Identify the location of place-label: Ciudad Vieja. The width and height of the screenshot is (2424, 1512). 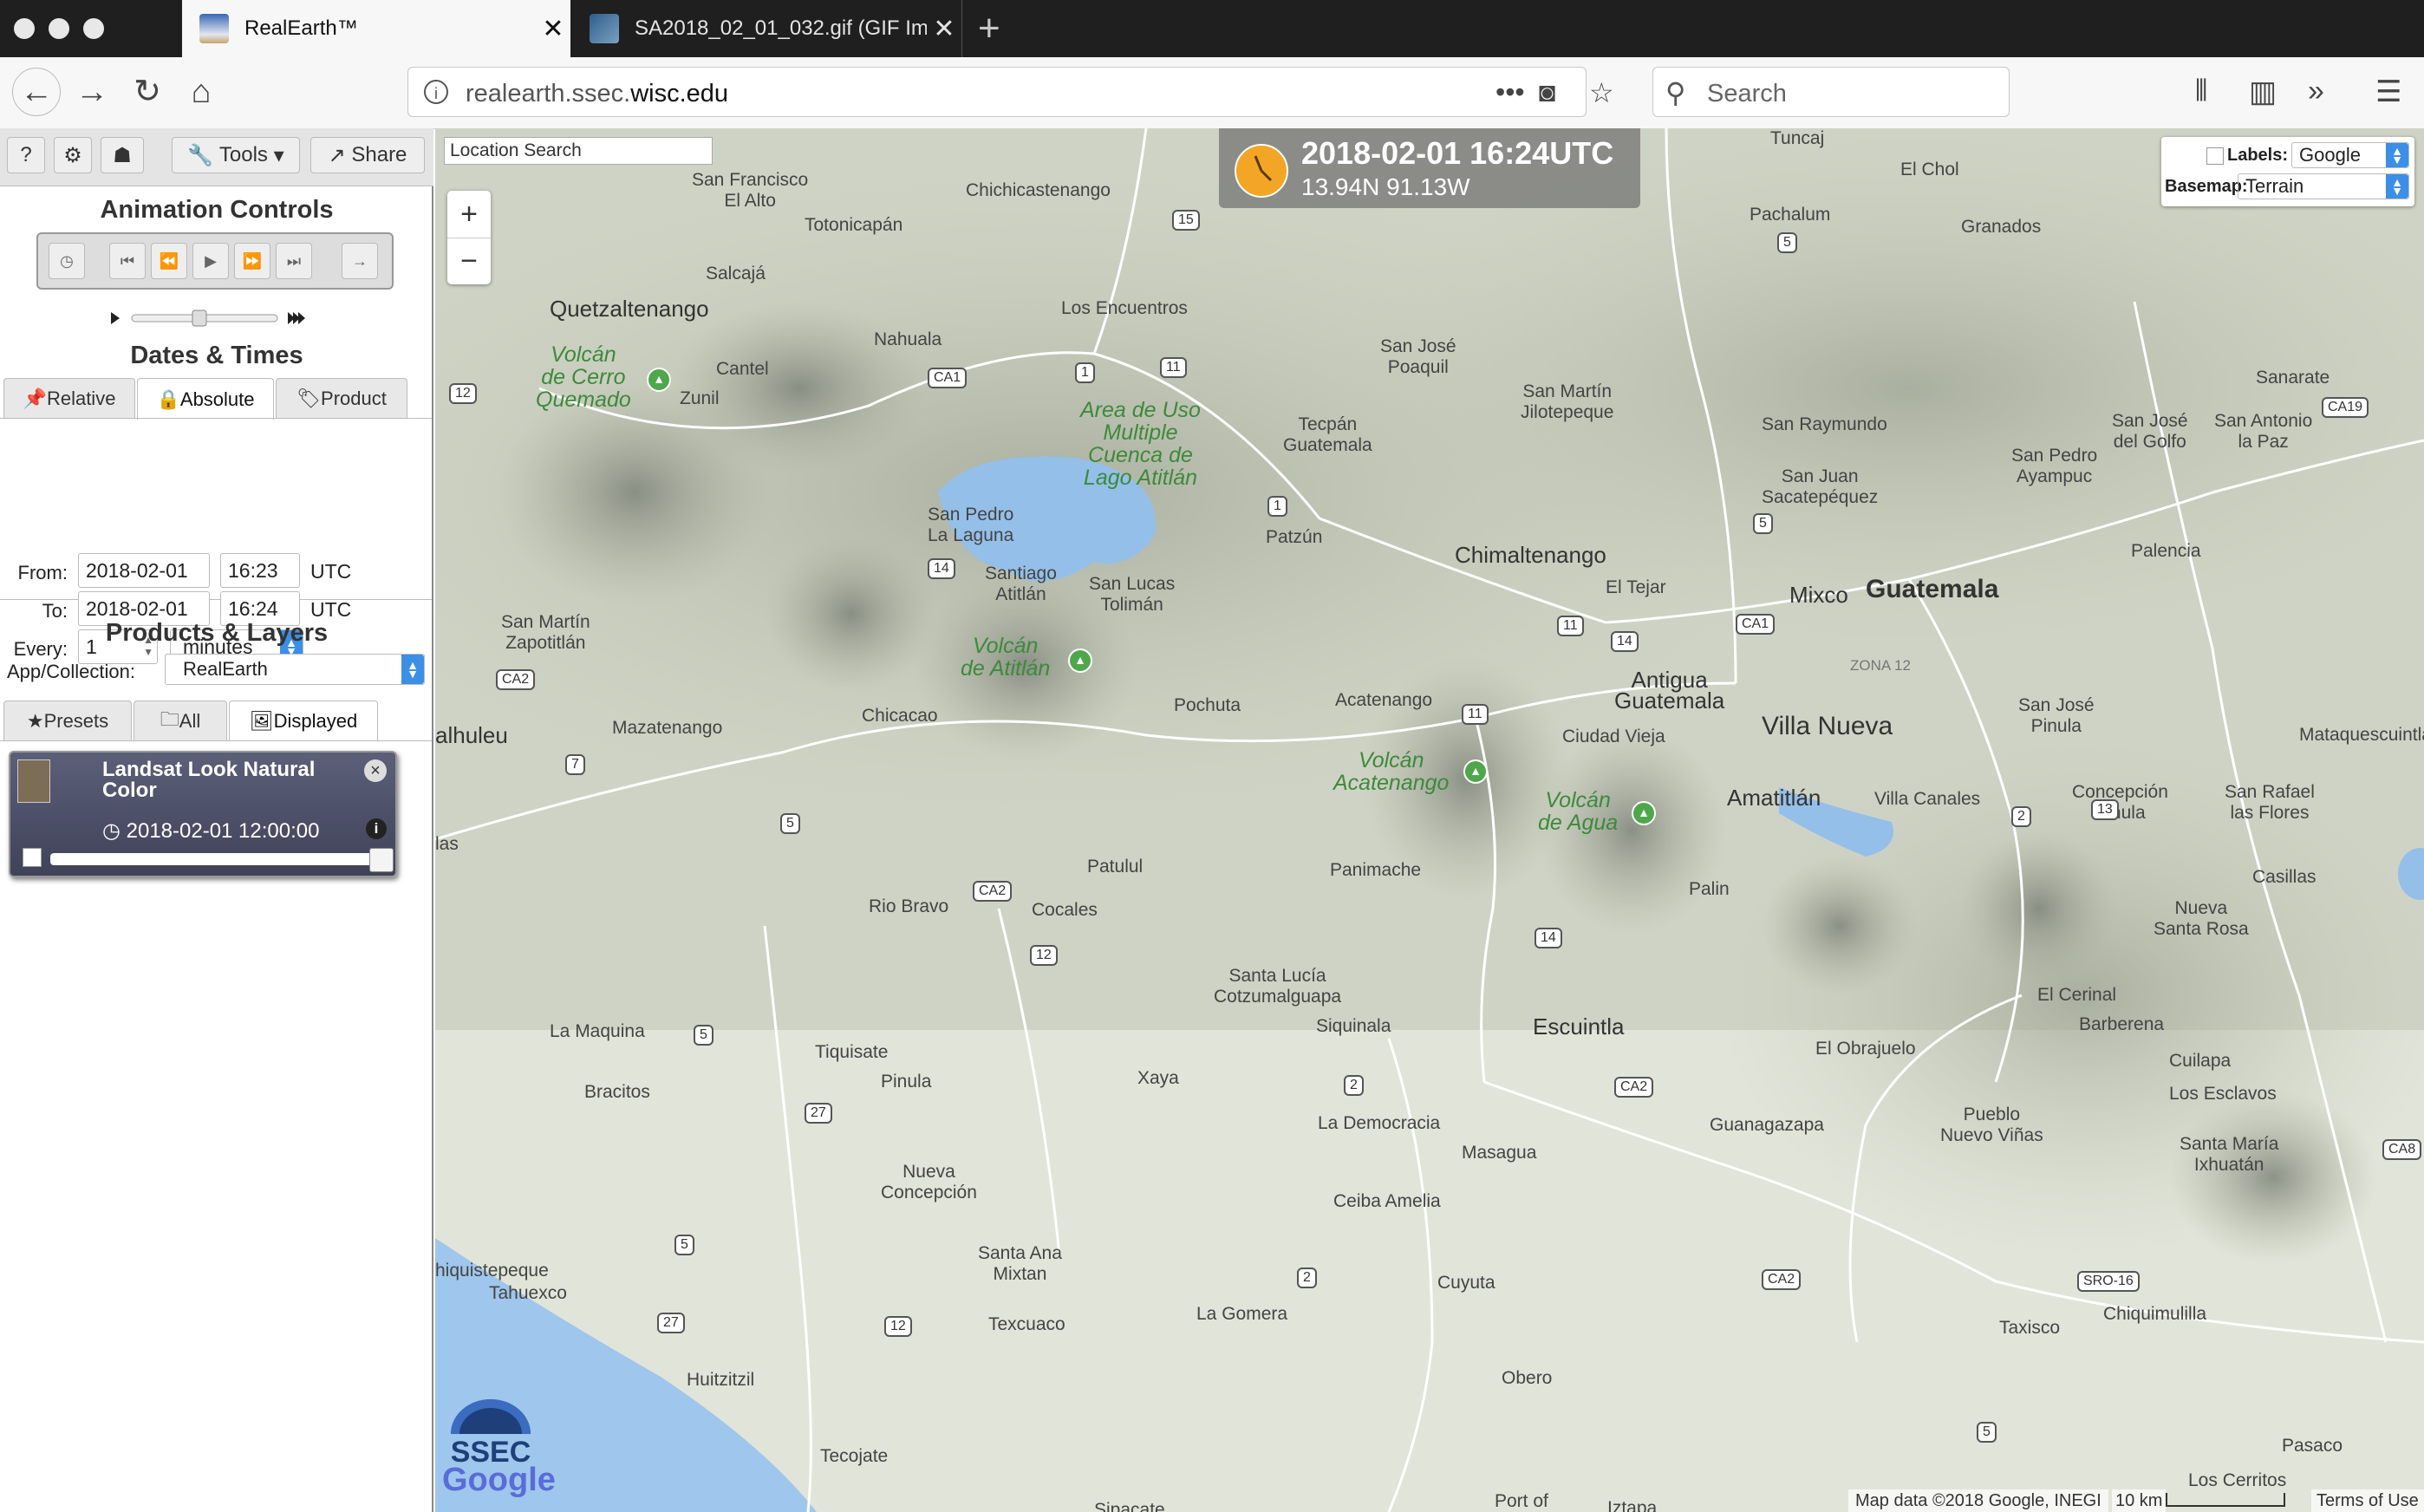
(1613, 736).